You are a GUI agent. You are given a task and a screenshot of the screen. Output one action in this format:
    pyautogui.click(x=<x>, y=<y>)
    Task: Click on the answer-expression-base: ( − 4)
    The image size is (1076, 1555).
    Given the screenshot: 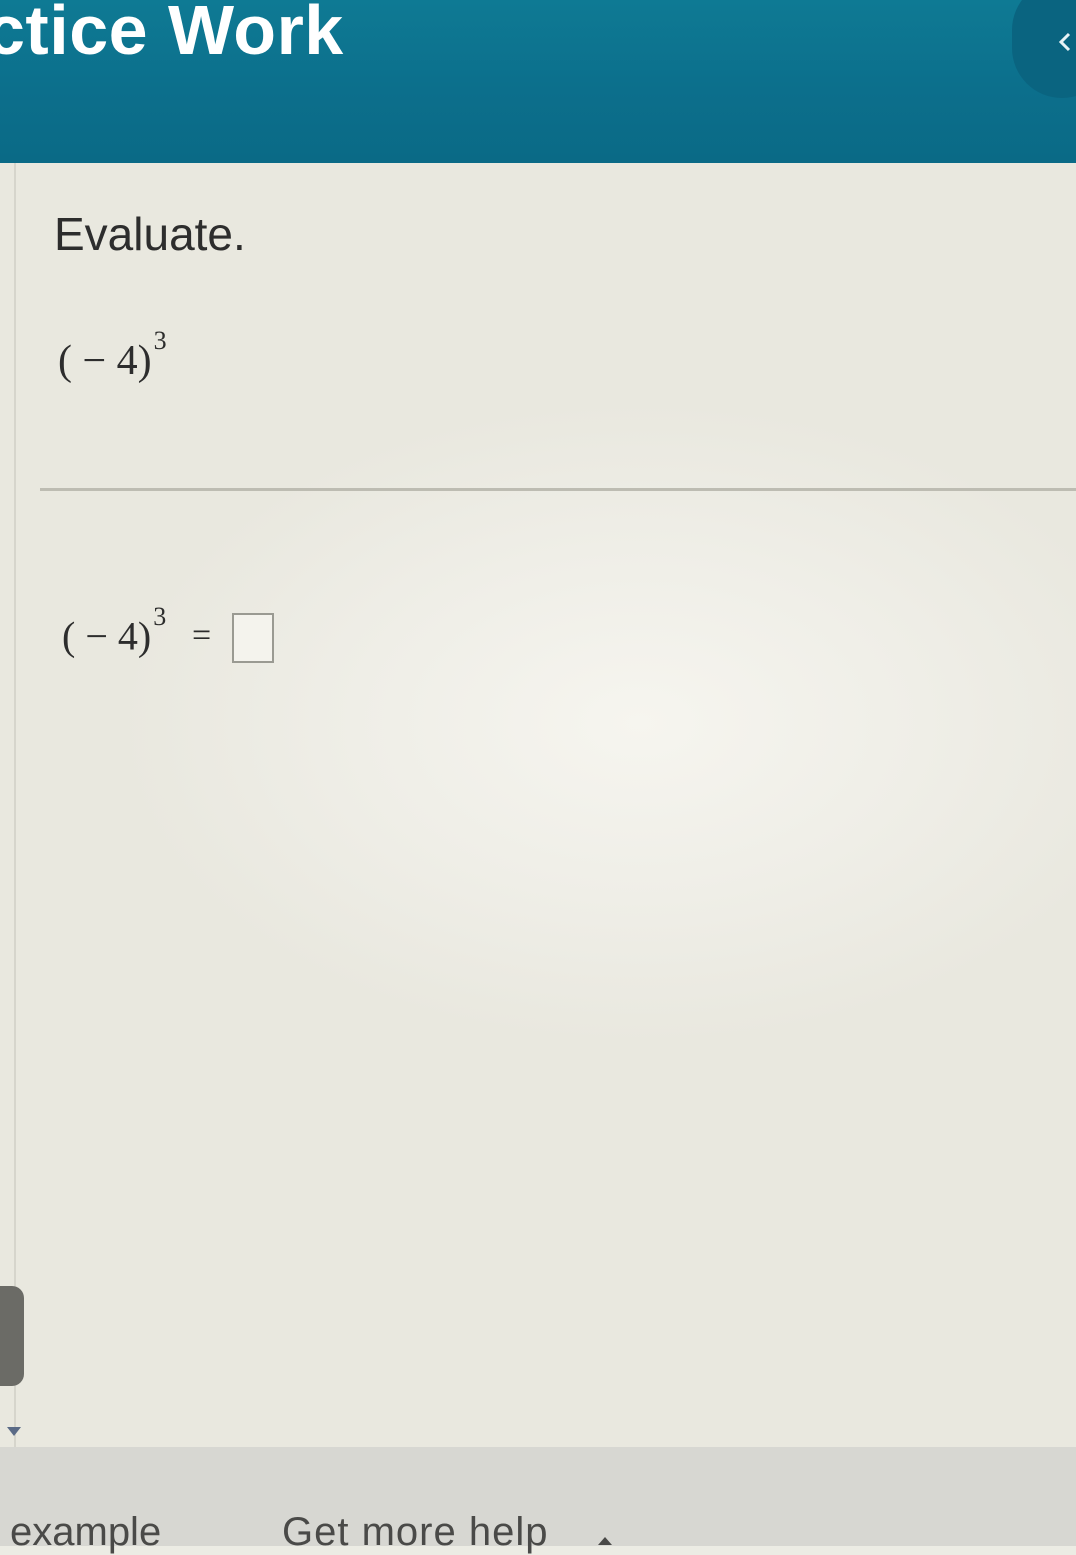 What is the action you would take?
    pyautogui.click(x=107, y=636)
    